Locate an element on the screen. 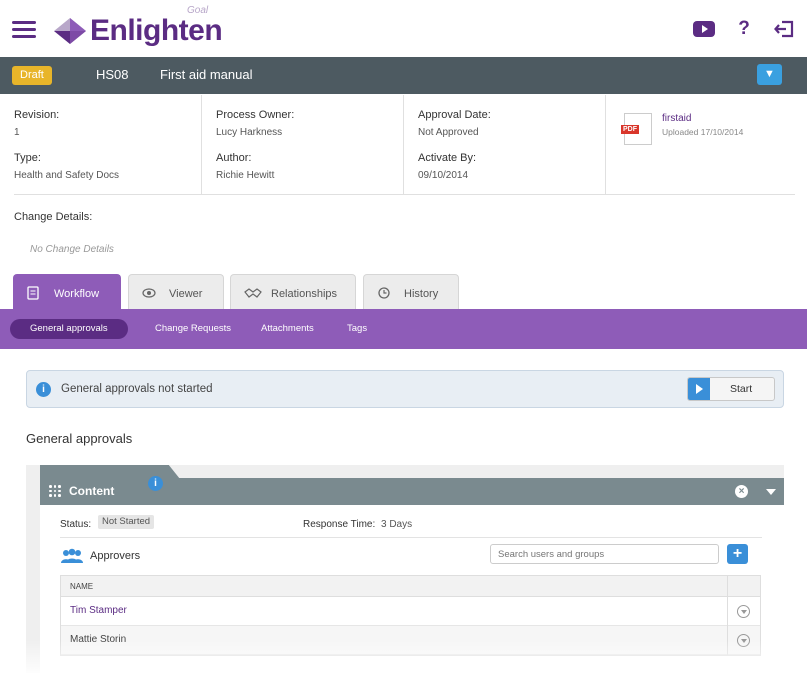  status-badge: Draft is located at coordinates (32, 75).